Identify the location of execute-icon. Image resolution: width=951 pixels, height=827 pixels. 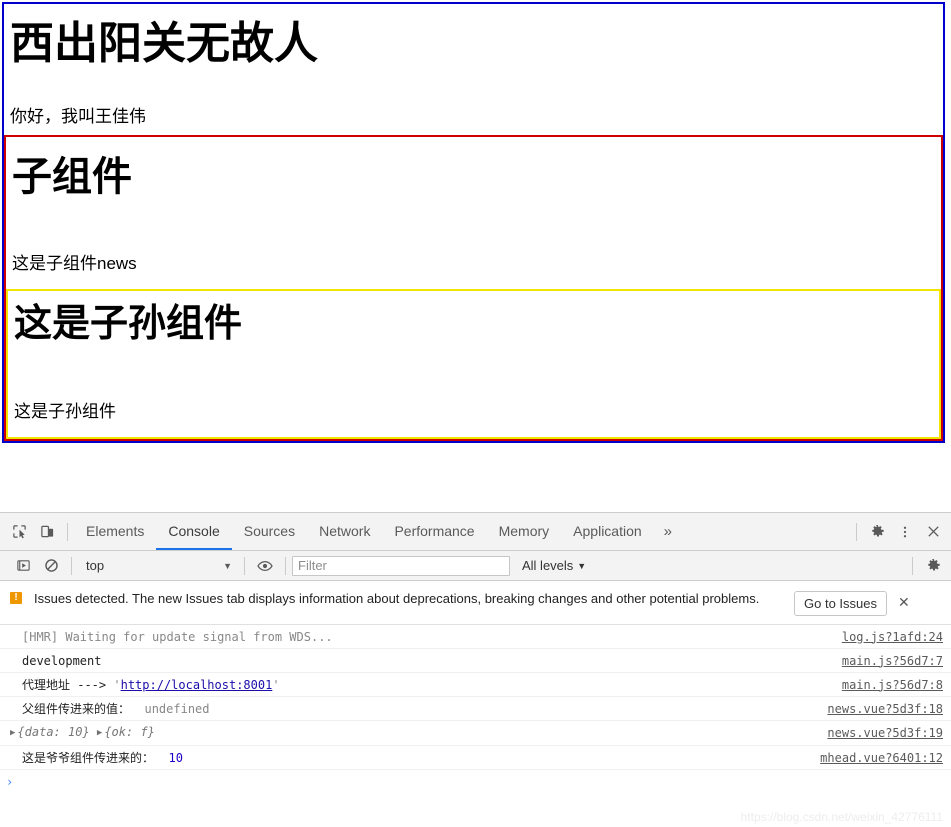
(23, 566).